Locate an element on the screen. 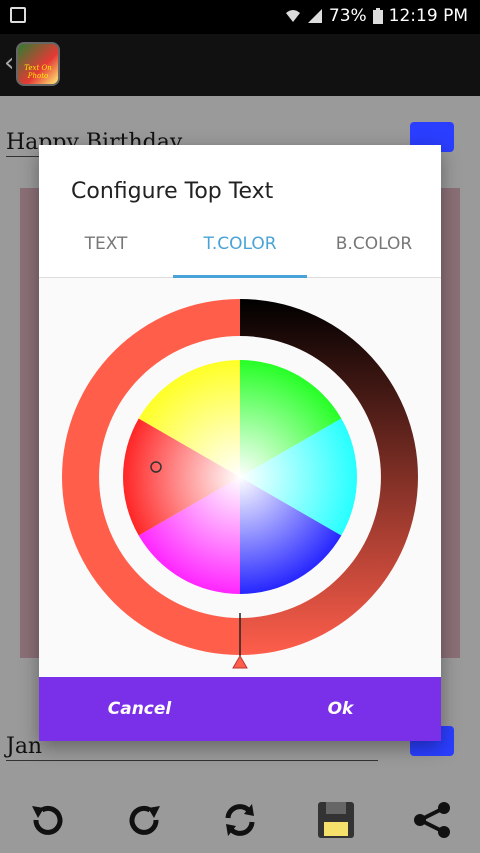  save-icon is located at coordinates (336, 820).